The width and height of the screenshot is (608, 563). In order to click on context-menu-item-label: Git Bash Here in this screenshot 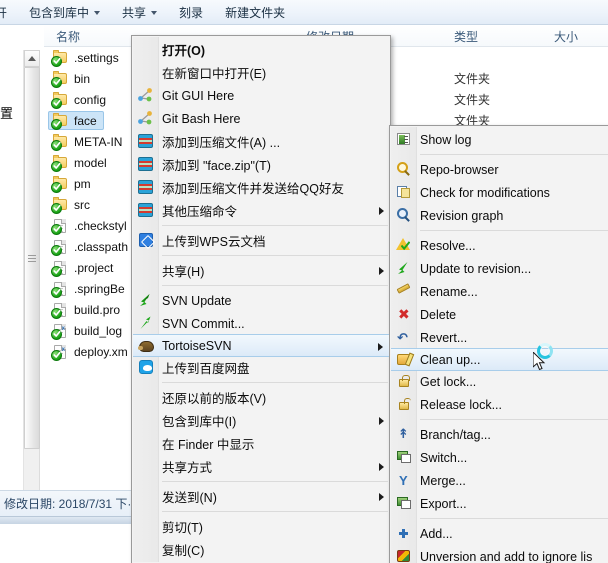, I will do `click(201, 118)`.